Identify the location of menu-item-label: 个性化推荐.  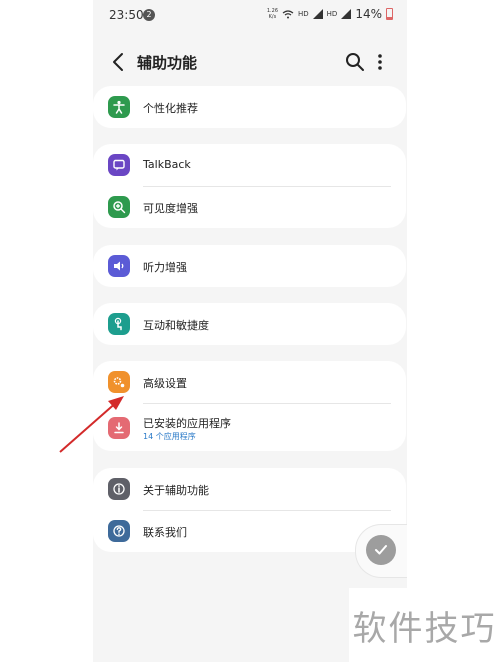
(170, 108).